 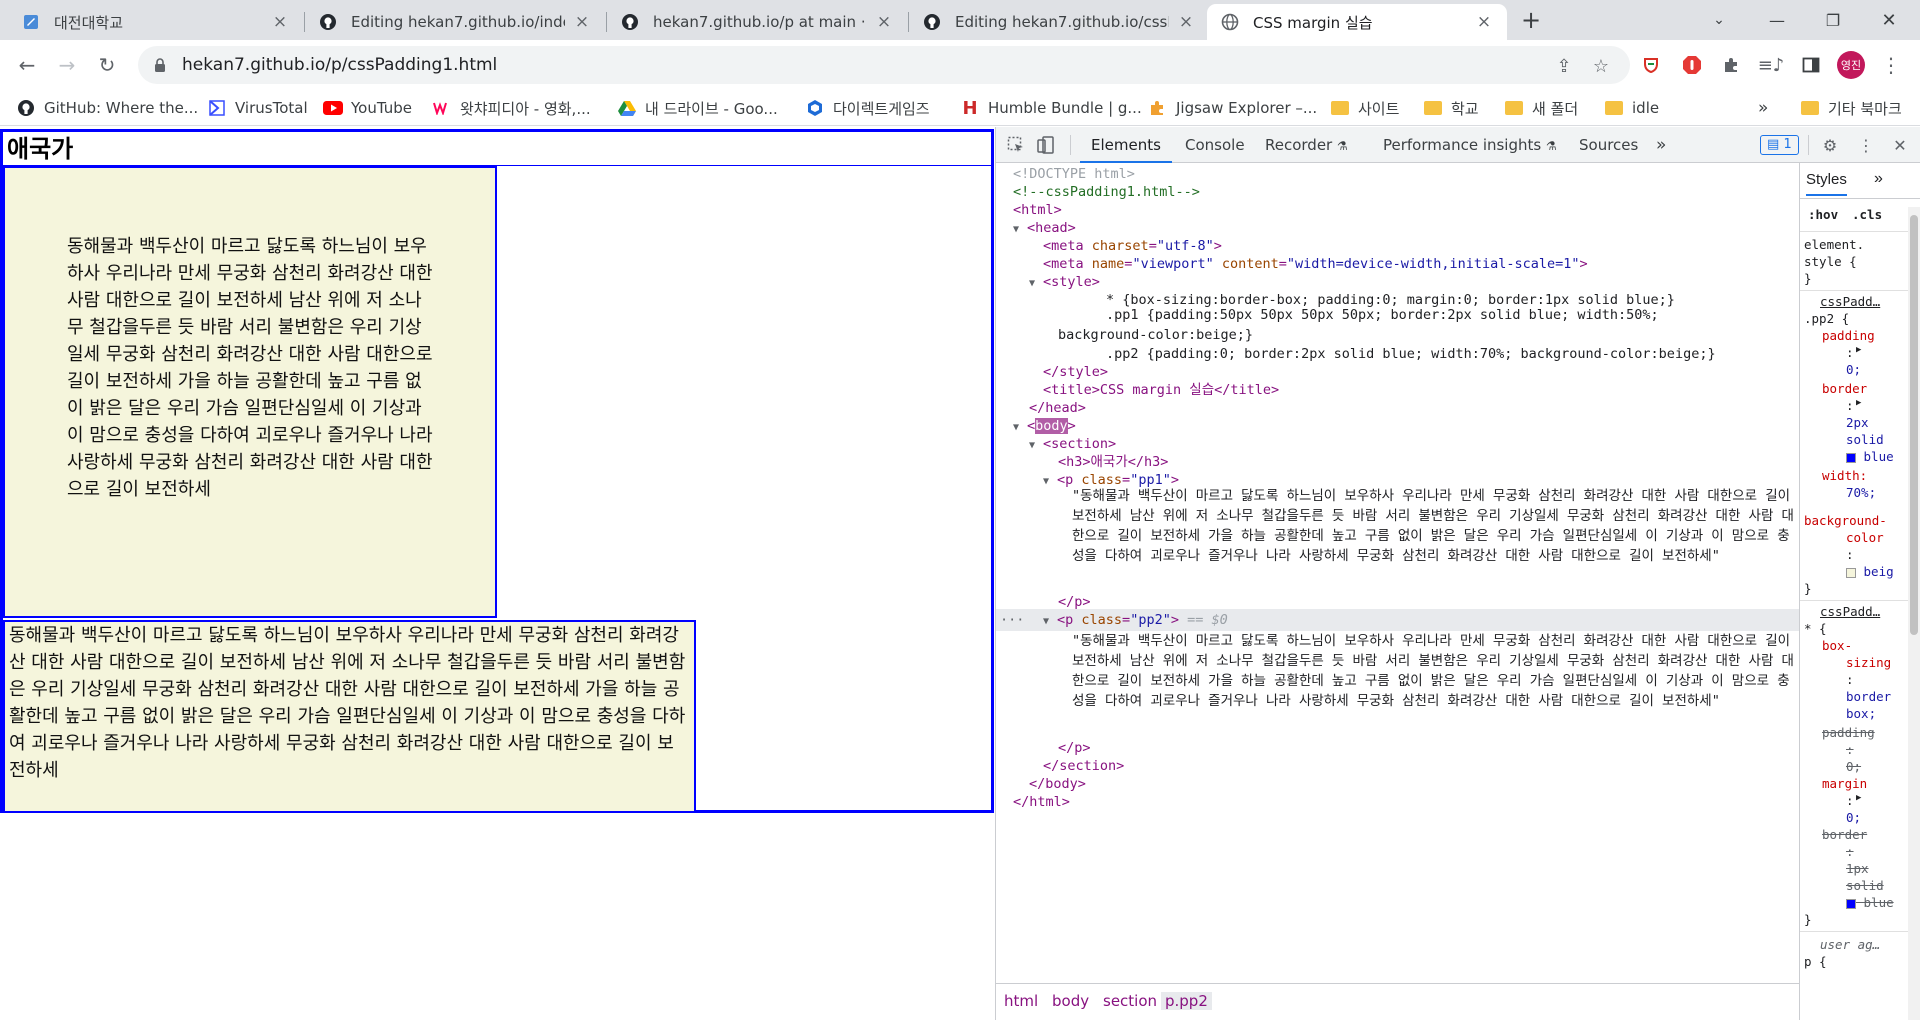 What do you see at coordinates (1866, 145) in the screenshot?
I see `devtools-menu-icon: ⋮` at bounding box center [1866, 145].